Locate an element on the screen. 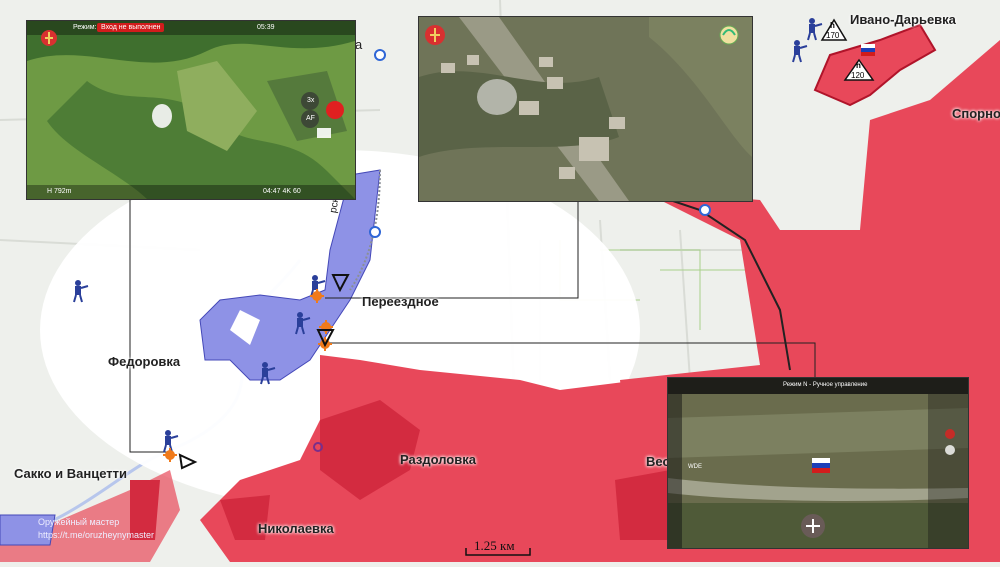  place-sporno: Спорно is located at coordinates (976, 113).